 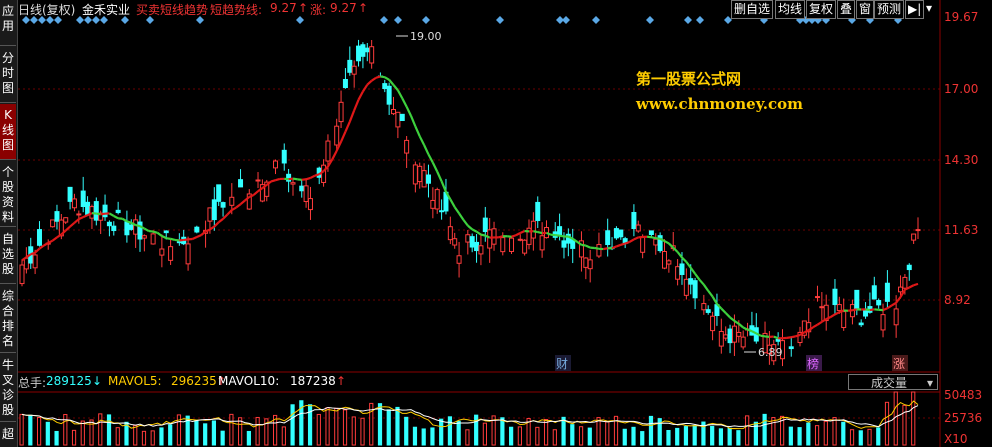 What do you see at coordinates (172, 9) in the screenshot?
I see `indicator-name: 买卖短线趋势` at bounding box center [172, 9].